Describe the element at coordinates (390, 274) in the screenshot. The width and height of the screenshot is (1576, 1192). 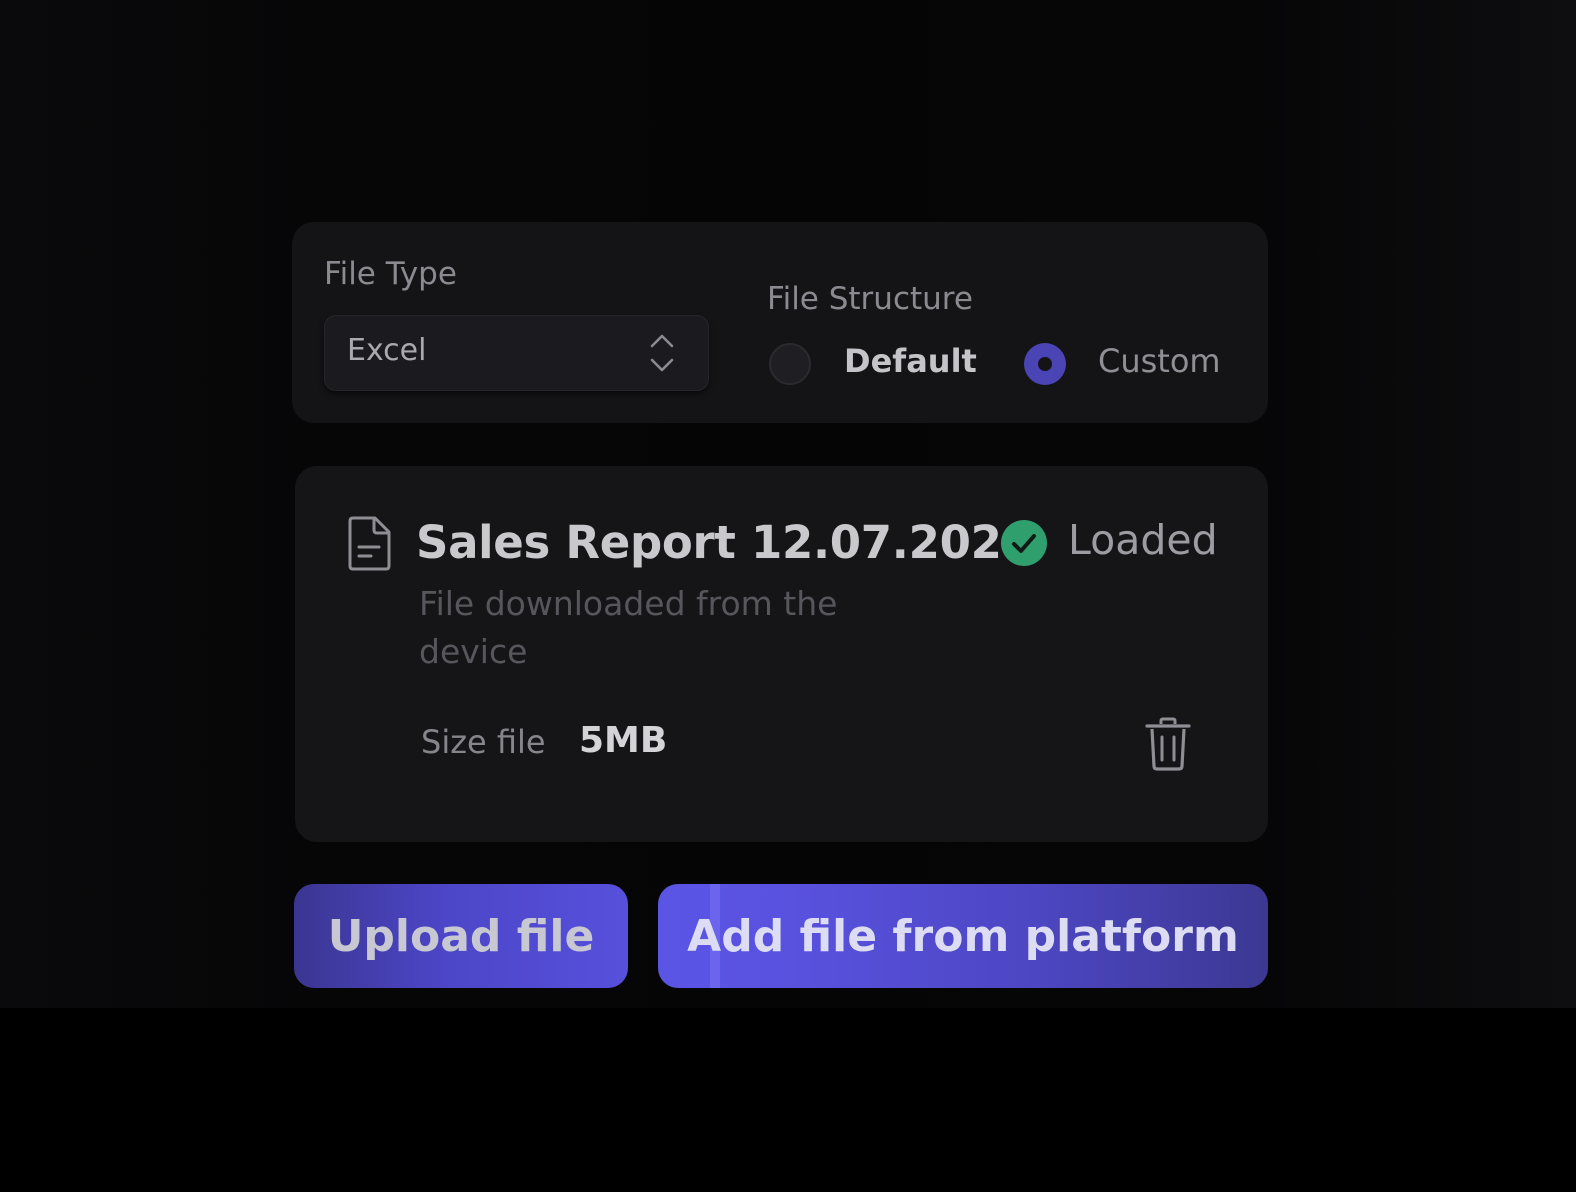
I see `file-type-label: File Type` at that location.